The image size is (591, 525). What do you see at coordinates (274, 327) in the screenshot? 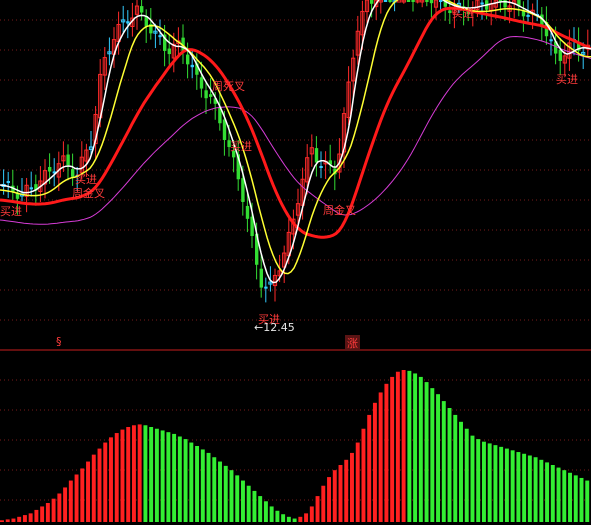
I see `low-price-label: ←12.45` at bounding box center [274, 327].